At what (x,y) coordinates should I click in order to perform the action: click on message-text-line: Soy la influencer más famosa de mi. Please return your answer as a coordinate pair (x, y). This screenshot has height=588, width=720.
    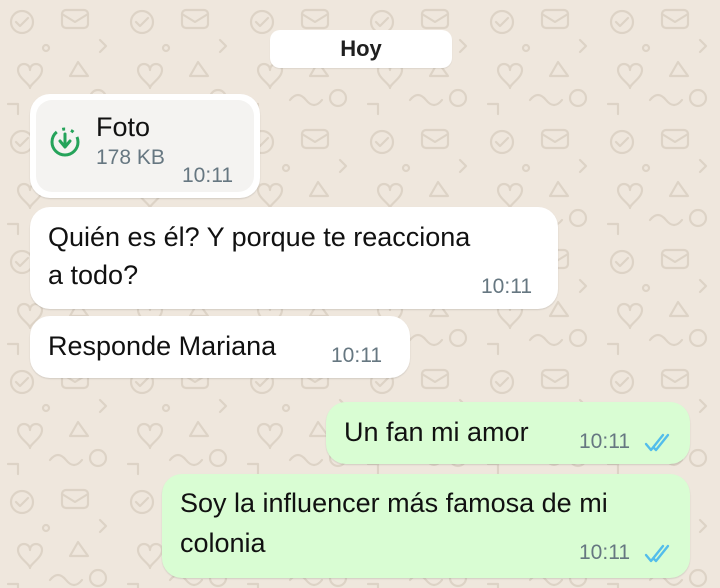
    Looking at the image, I should click on (394, 503).